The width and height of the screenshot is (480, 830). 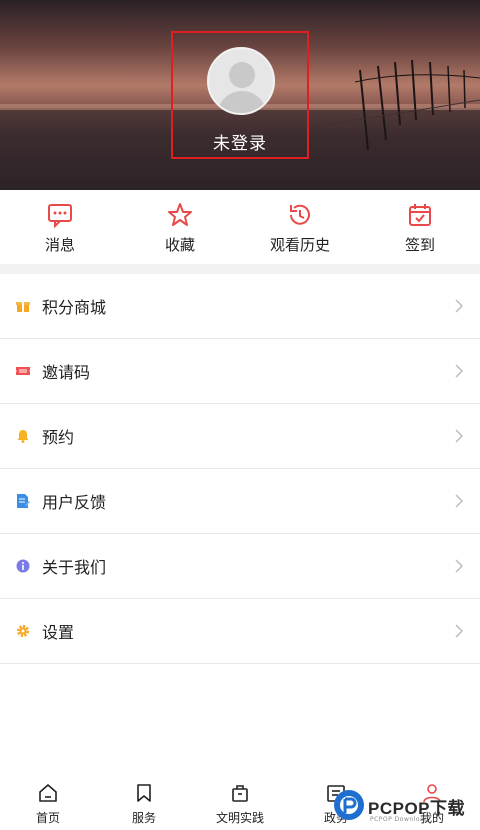 What do you see at coordinates (240, 436) in the screenshot?
I see `menu-item-reservation: 预约` at bounding box center [240, 436].